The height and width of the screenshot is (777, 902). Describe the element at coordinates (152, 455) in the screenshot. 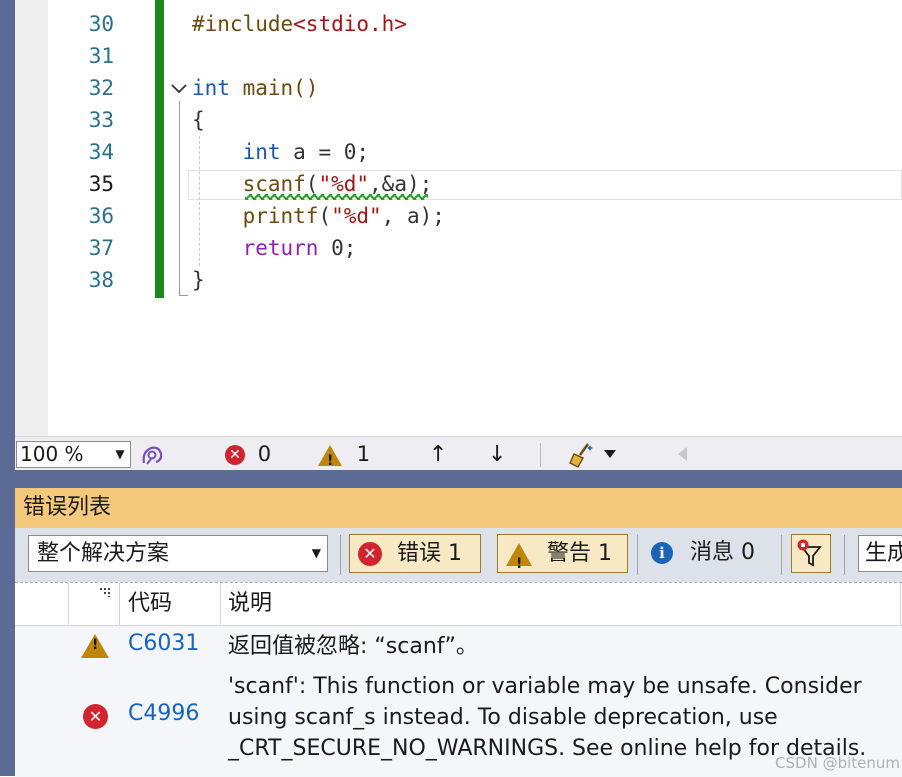

I see `intellicode-icon` at that location.